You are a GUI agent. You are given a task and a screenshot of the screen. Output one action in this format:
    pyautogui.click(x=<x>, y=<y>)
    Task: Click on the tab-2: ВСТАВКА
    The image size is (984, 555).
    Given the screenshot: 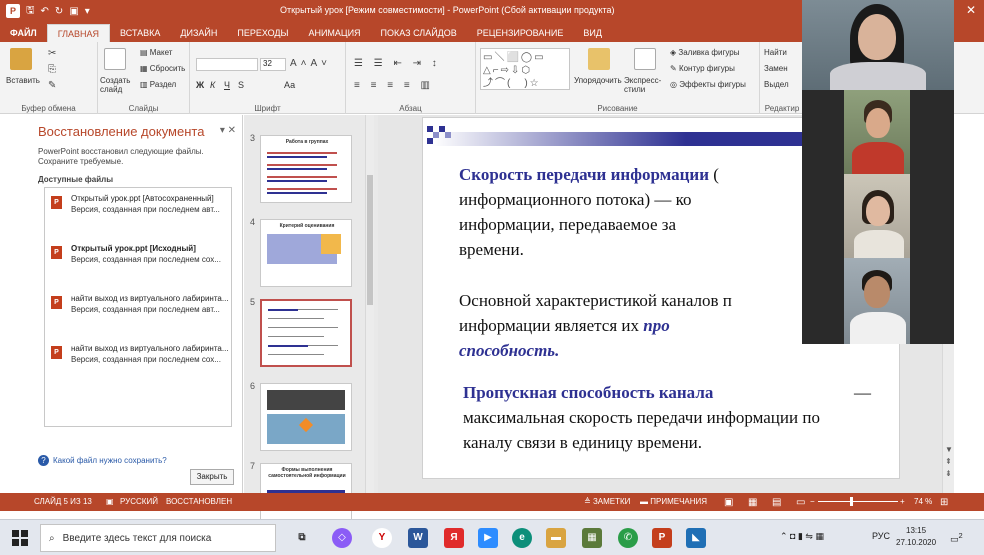 What is the action you would take?
    pyautogui.click(x=140, y=33)
    